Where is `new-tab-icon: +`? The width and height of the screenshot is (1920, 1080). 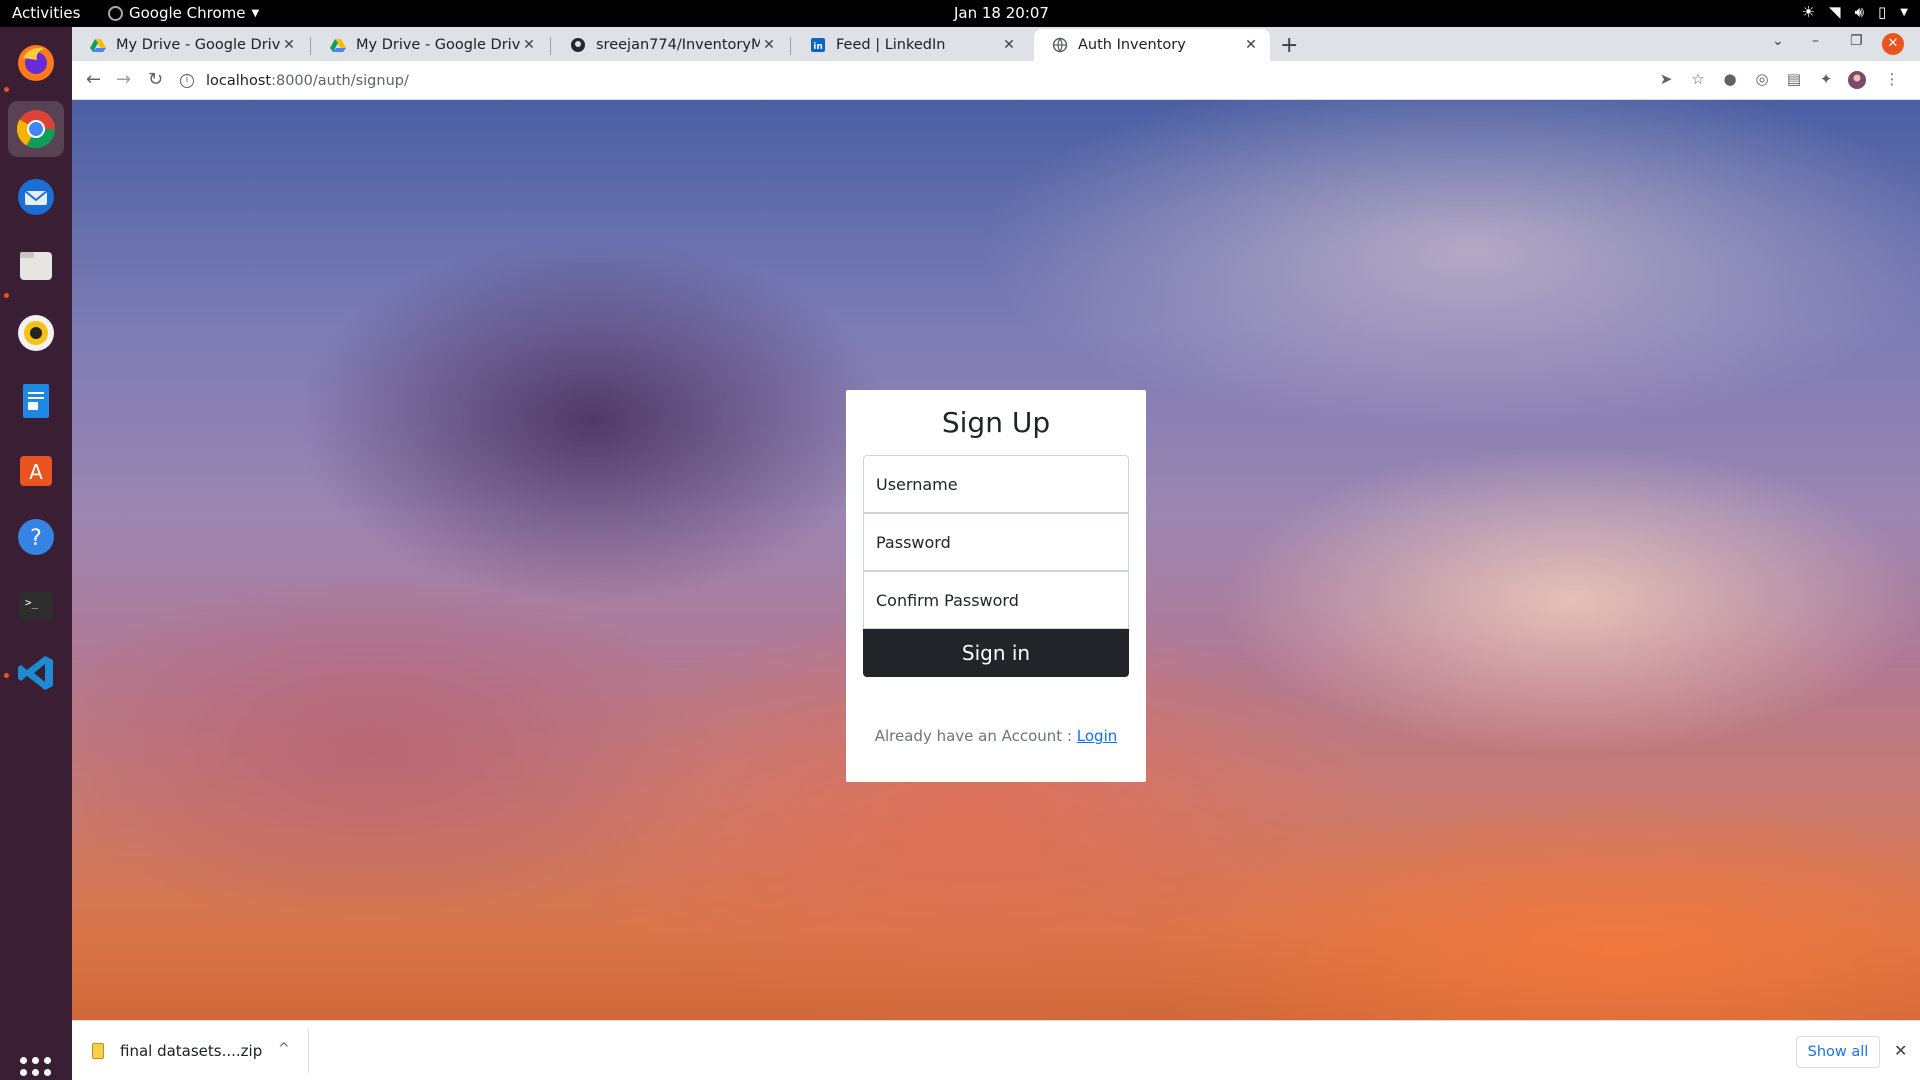 new-tab-icon: + is located at coordinates (1289, 45).